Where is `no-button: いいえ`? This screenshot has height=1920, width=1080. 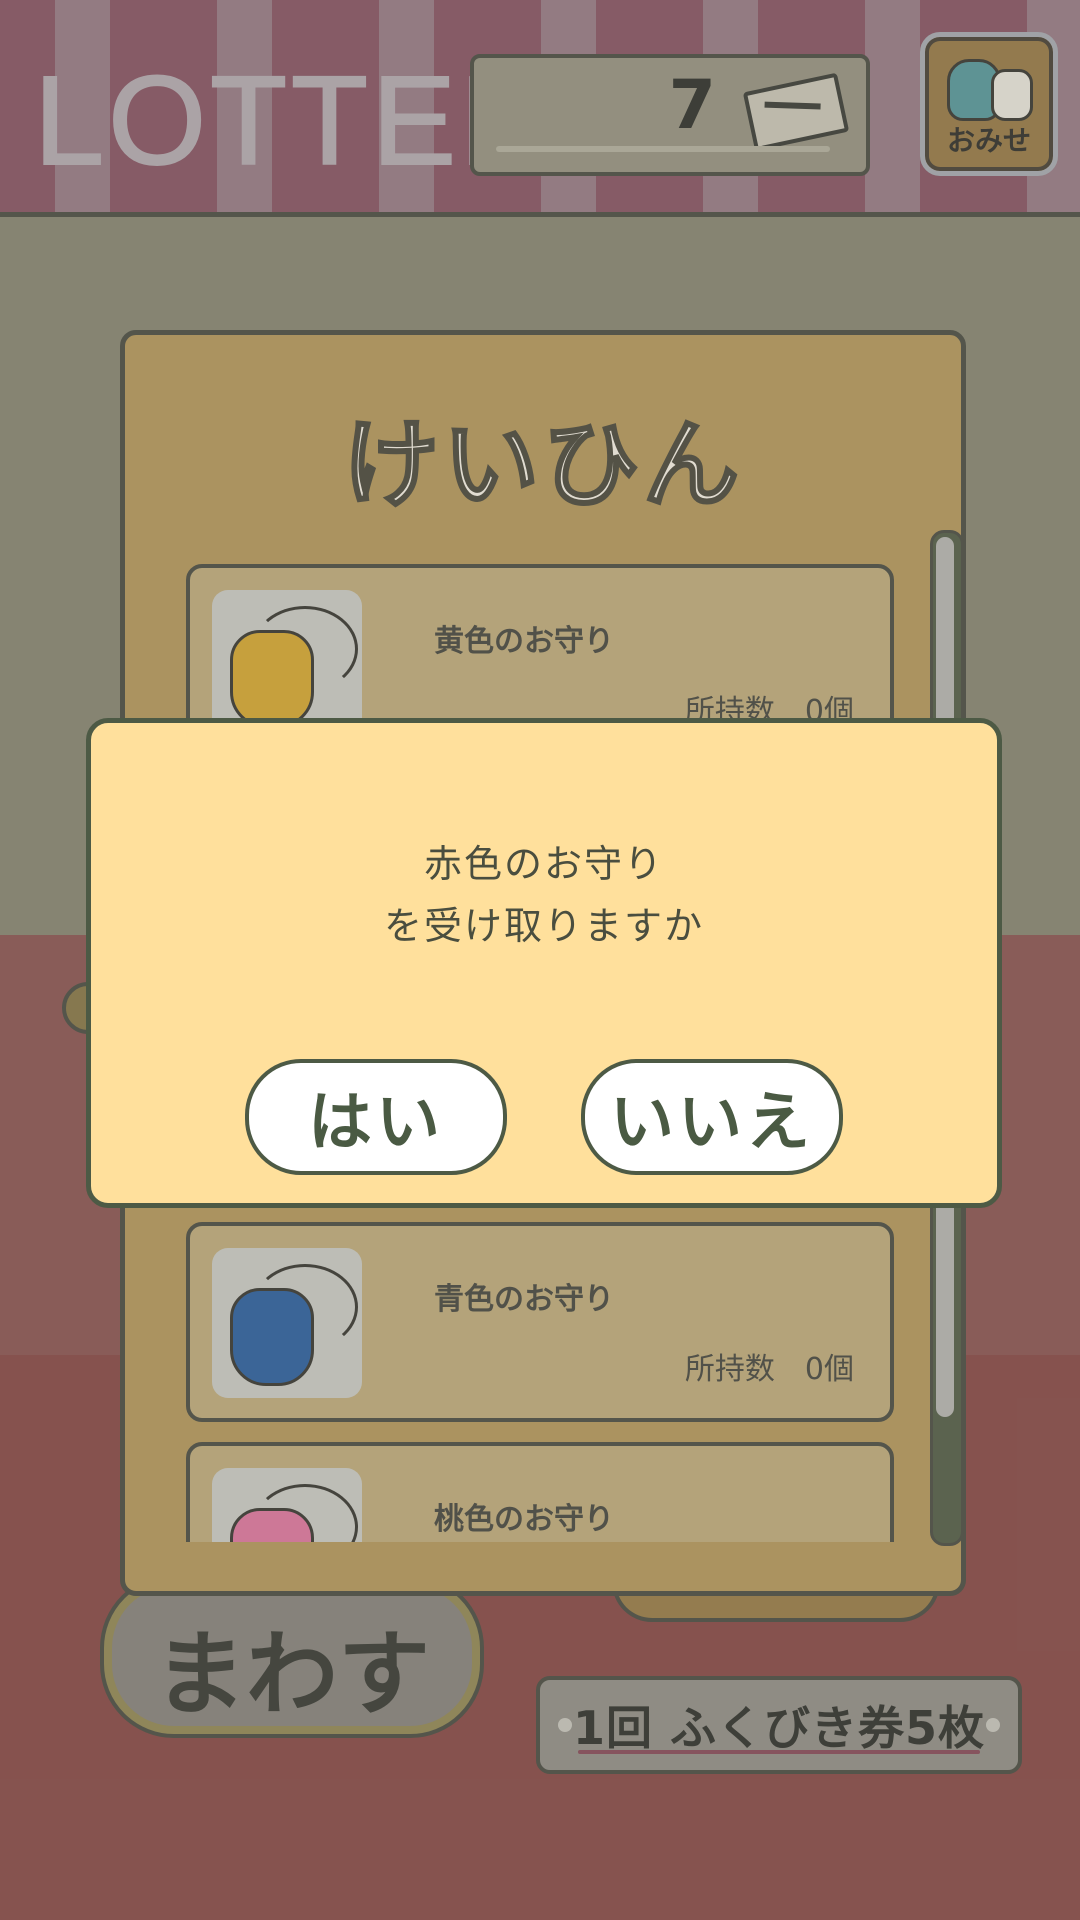
no-button: いいえ is located at coordinates (712, 1117).